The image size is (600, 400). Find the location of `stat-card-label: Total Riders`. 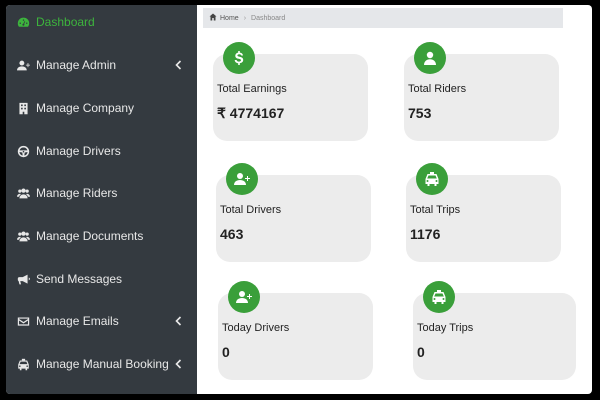

stat-card-label: Total Riders is located at coordinates (437, 89).